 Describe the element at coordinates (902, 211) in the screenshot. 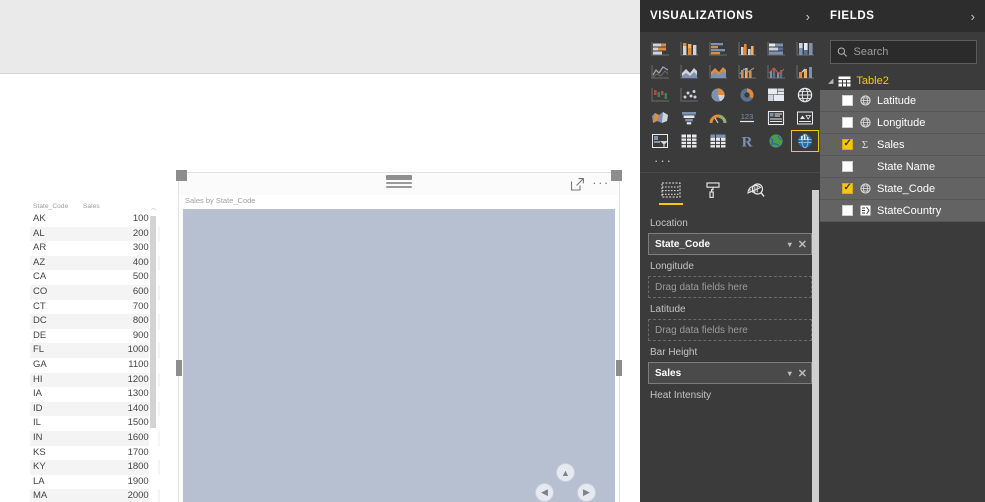

I see `field-item-statecountry: StateCountry` at that location.